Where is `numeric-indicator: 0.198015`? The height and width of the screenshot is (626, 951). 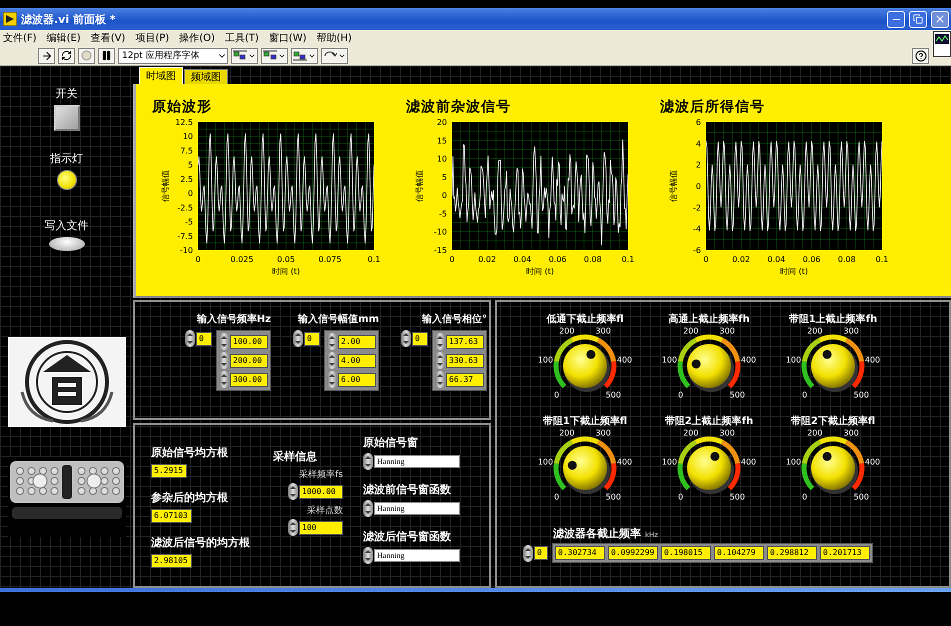
numeric-indicator: 0.198015 is located at coordinates (686, 553).